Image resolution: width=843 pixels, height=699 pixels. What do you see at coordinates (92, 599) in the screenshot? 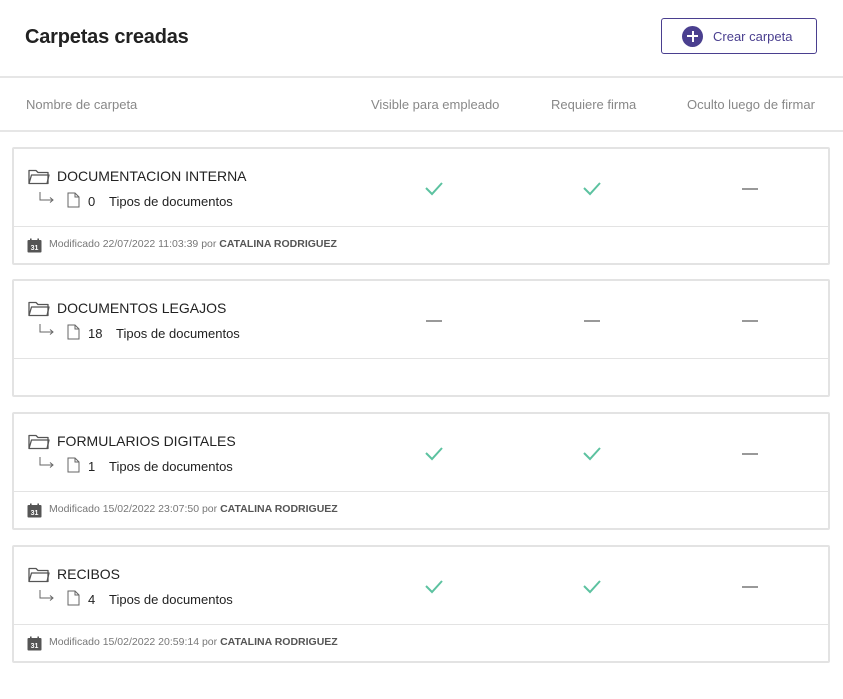
I see `document-count: 4` at bounding box center [92, 599].